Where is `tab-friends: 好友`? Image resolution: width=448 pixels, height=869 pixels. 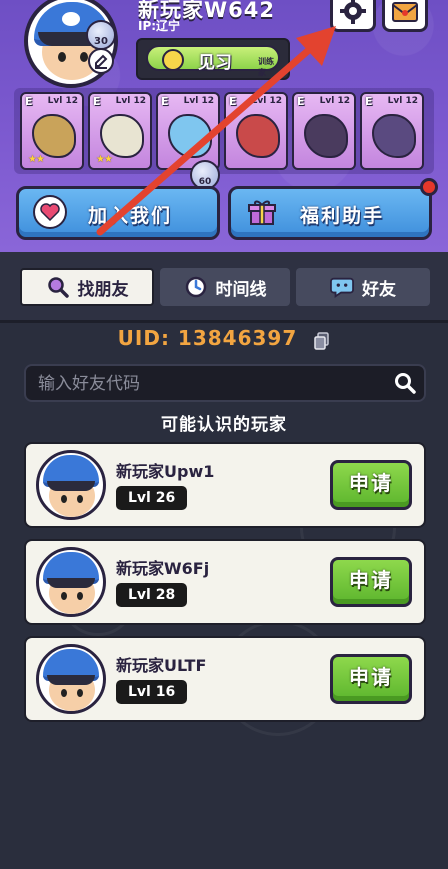 tab-friends: 好友 is located at coordinates (363, 287).